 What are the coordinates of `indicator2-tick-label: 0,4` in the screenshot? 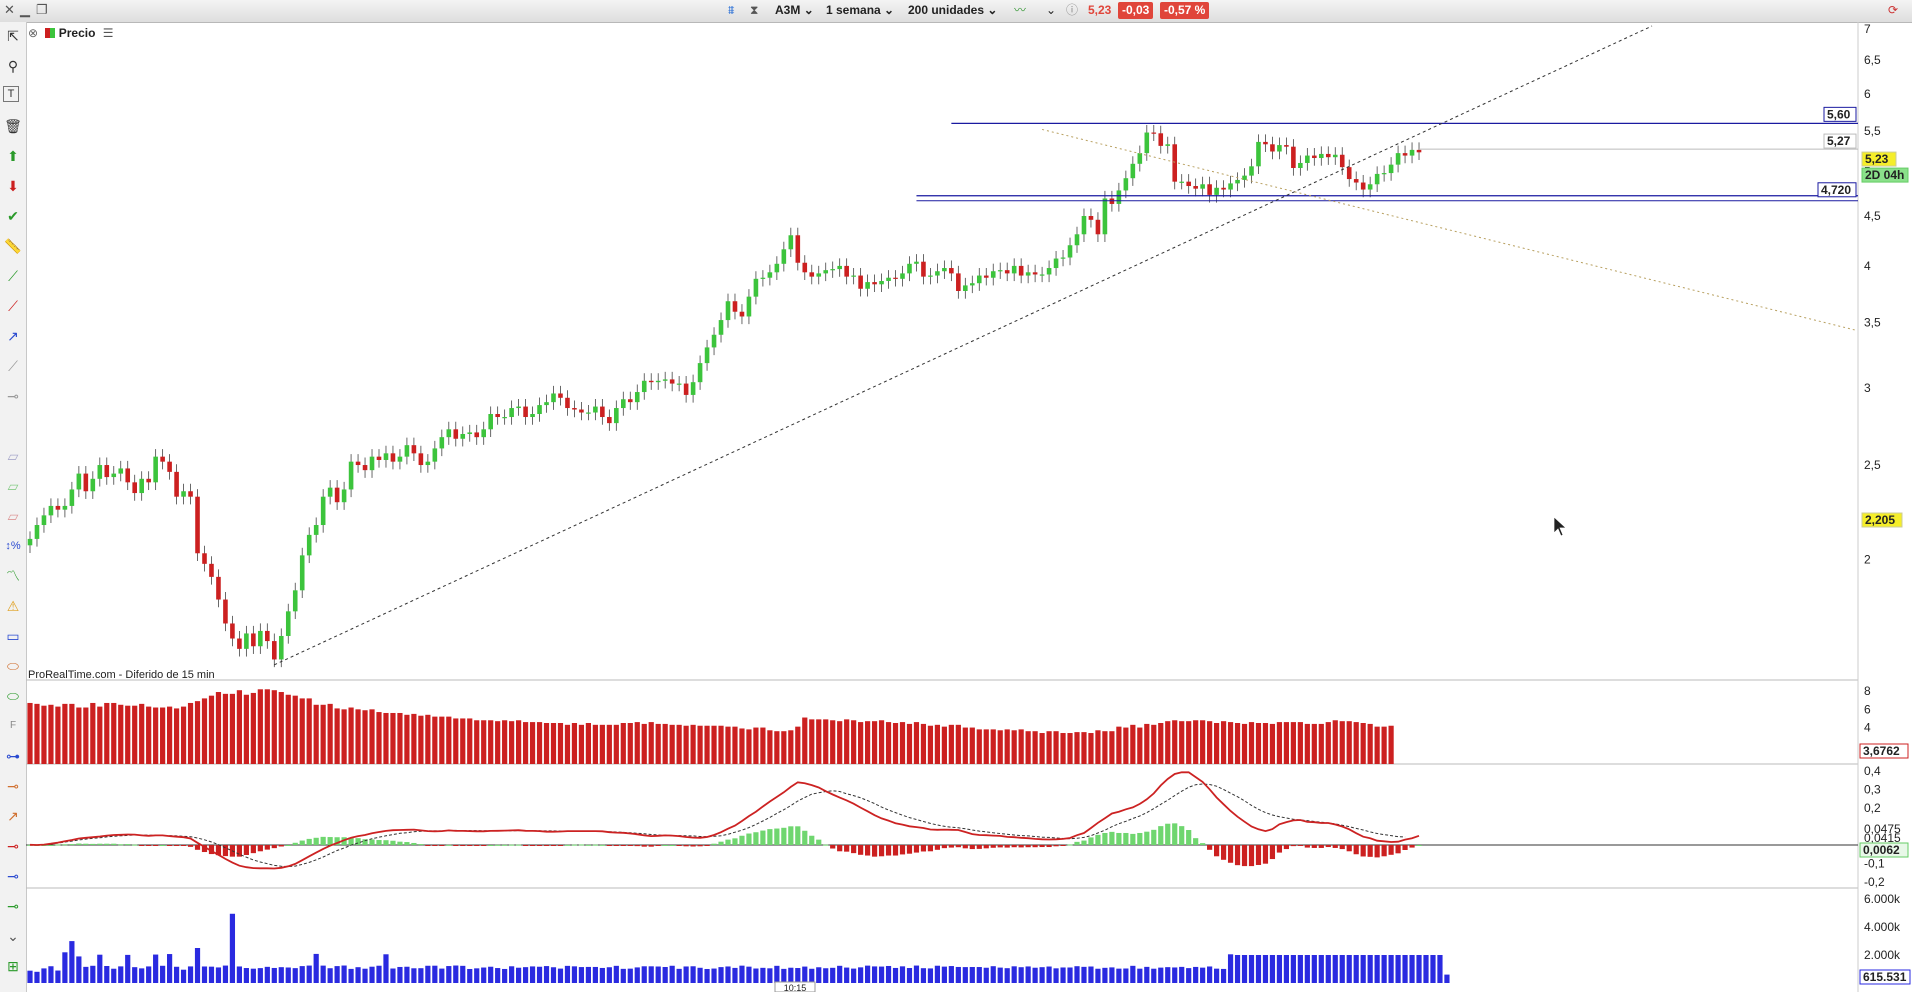 It's located at (1872, 771).